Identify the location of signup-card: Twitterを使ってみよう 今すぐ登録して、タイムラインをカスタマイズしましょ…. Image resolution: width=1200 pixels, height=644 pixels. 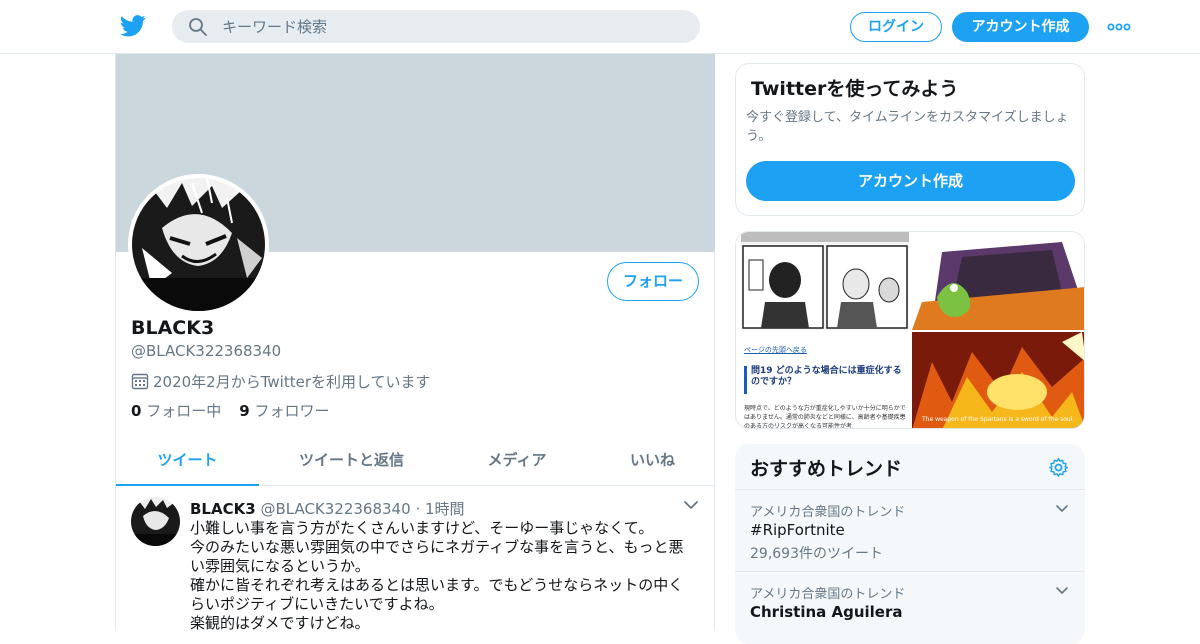
(910, 139).